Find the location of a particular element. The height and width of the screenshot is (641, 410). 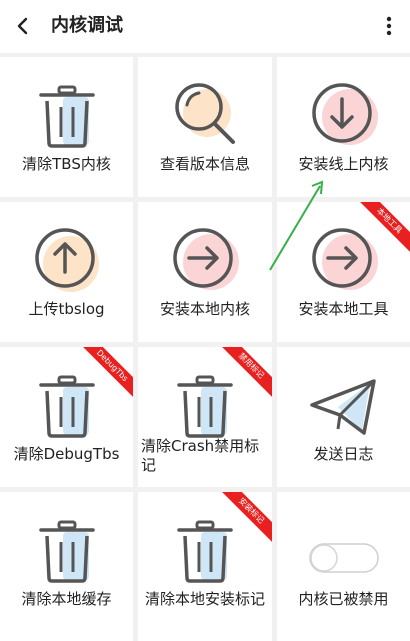

debug-tile: 清除DebugTbs DebugTbs is located at coordinates (66, 417).